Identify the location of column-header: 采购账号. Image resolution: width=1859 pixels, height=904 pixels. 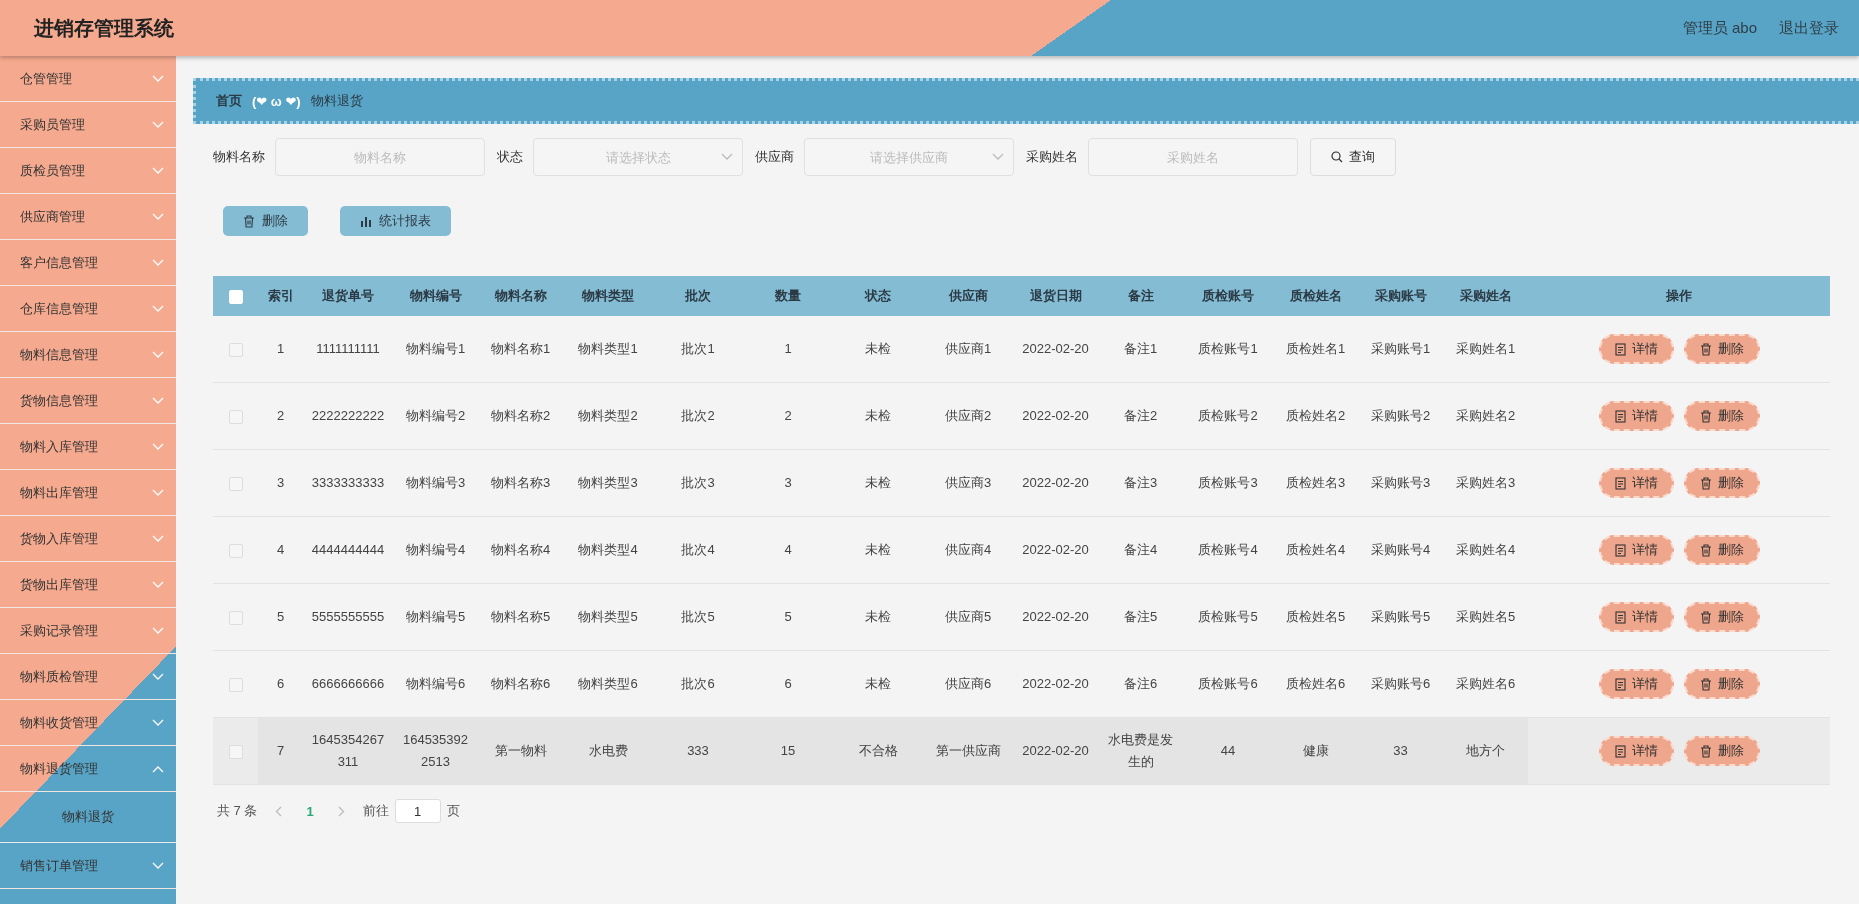
(1400, 296).